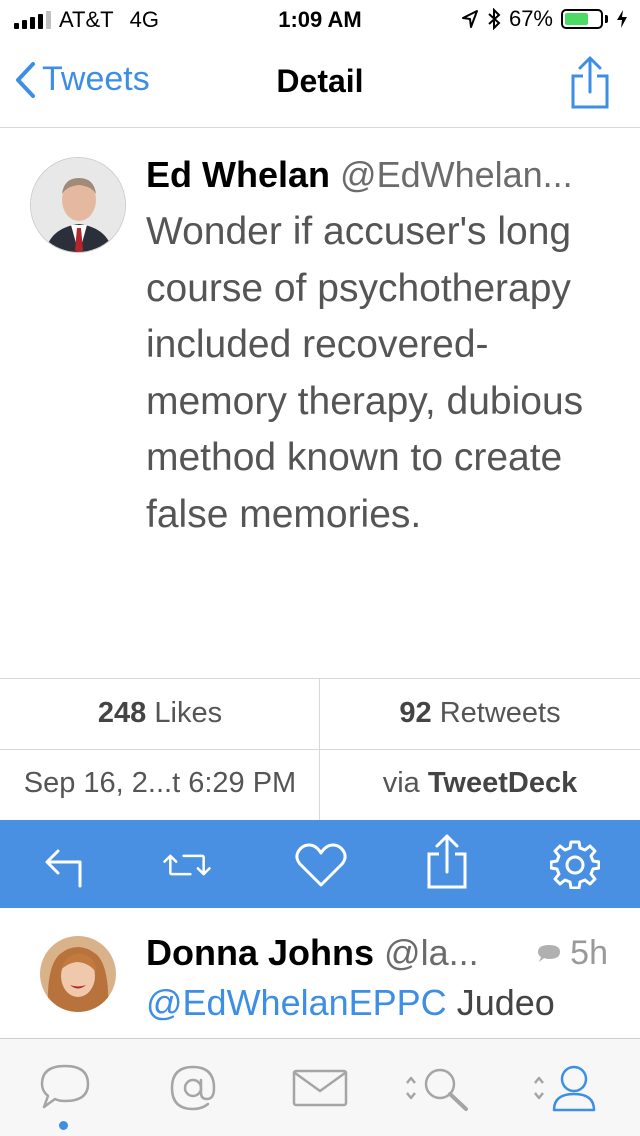  I want to click on retweets-count: 92, so click(415, 713).